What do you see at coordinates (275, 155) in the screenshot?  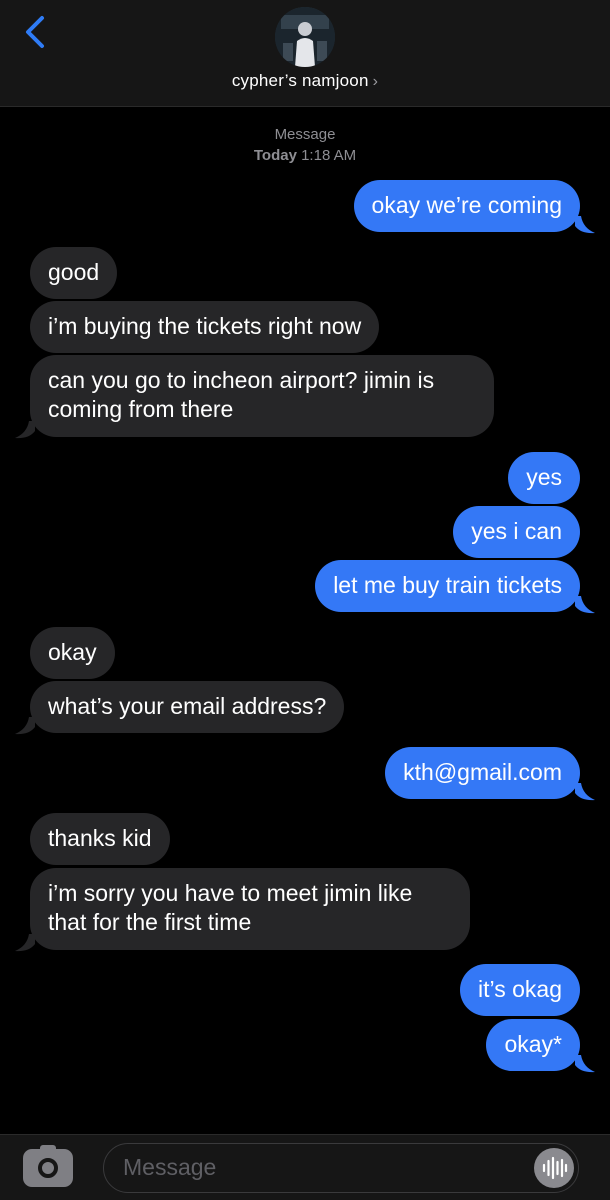 I see `timestamp-day: Today` at bounding box center [275, 155].